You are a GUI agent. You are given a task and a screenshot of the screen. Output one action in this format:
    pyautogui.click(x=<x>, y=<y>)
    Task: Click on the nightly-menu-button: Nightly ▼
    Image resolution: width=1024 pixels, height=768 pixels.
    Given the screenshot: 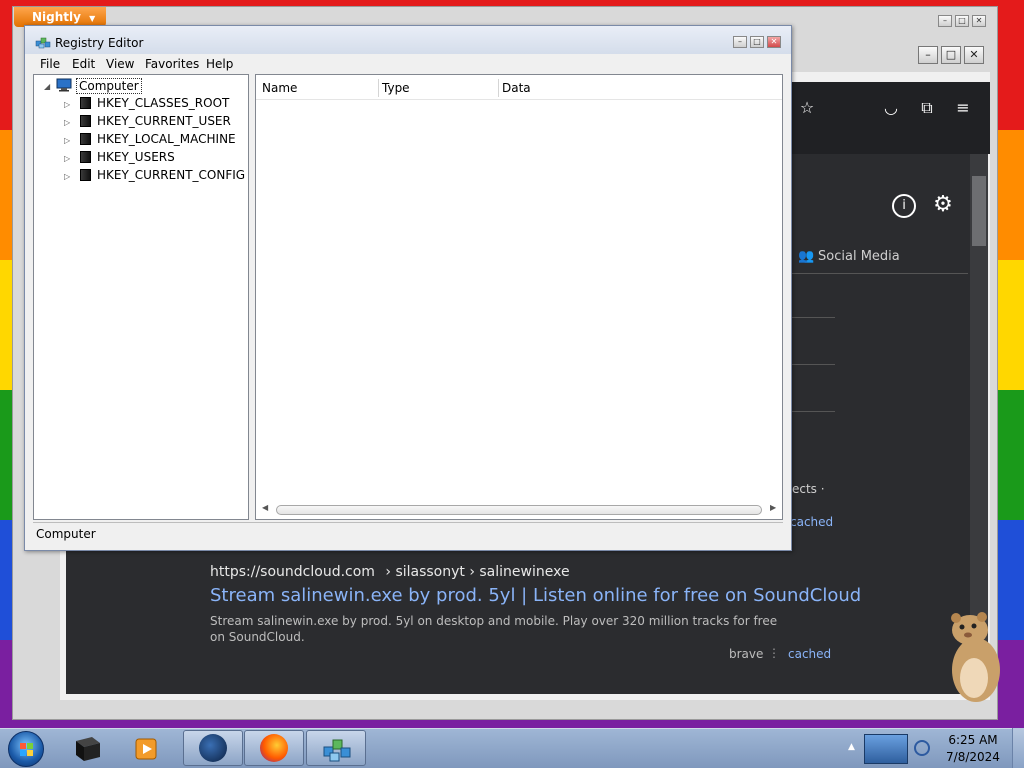 What is the action you would take?
    pyautogui.click(x=60, y=17)
    